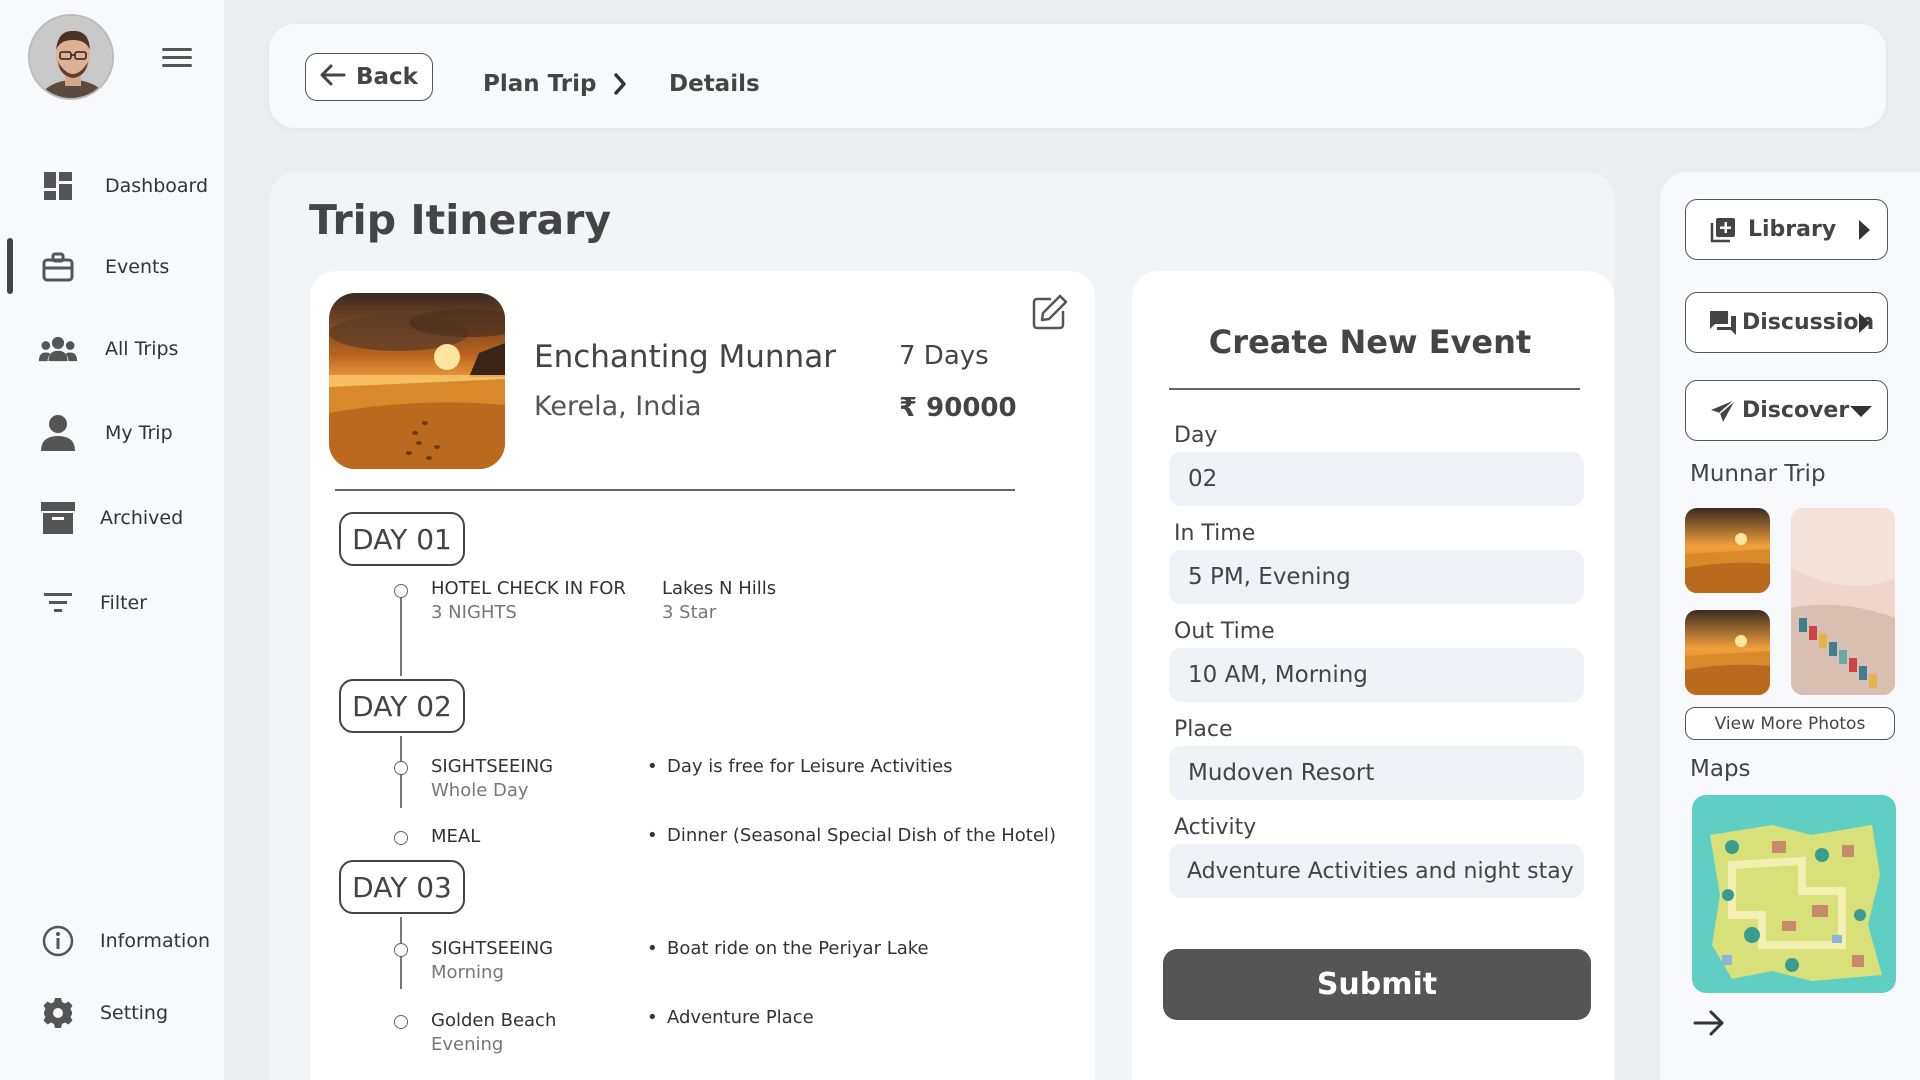  I want to click on out-time-label: Out Time, so click(1224, 631).